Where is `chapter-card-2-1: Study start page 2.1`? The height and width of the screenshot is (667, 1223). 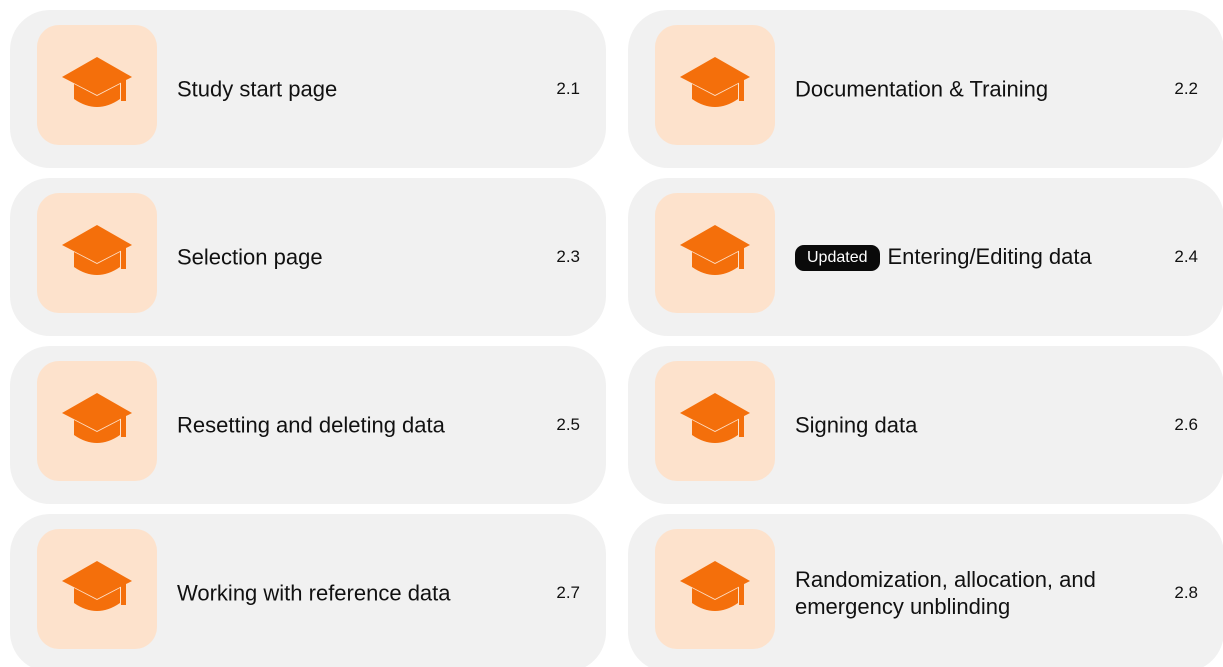
chapter-card-2-1: Study start page 2.1 is located at coordinates (308, 89).